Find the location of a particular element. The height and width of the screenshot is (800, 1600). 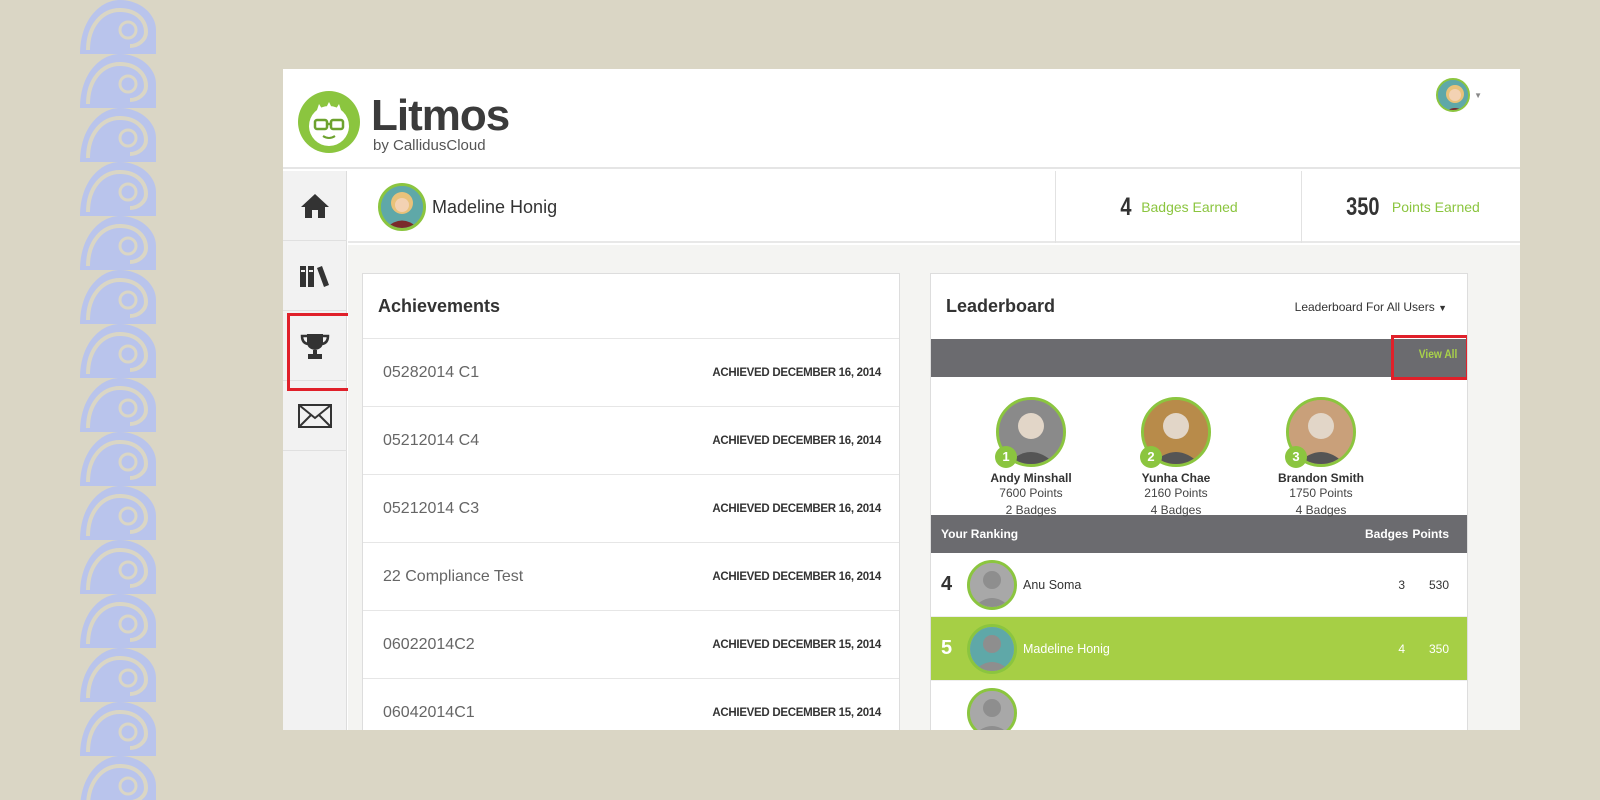

ranking-name: Madeline Honig is located at coordinates (1066, 648).